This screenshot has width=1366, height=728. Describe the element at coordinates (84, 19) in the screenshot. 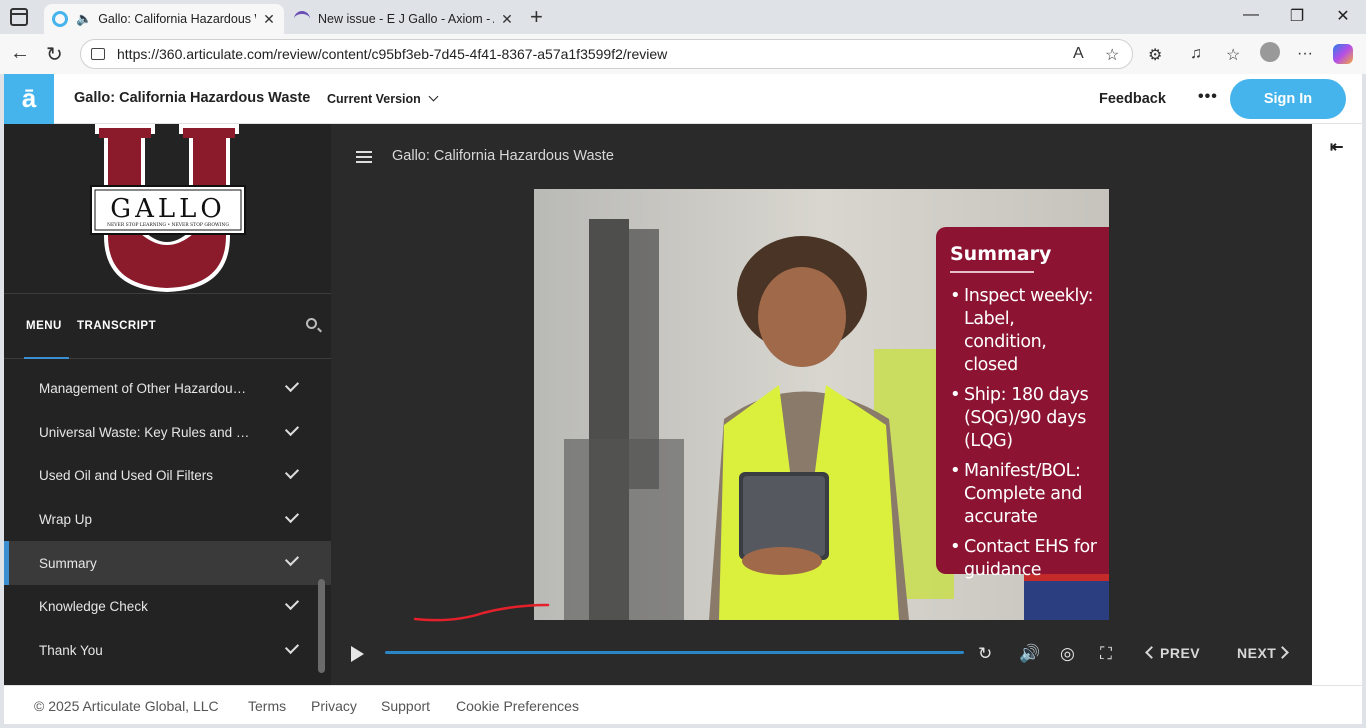

I see `speaker-icon: 🔈` at that location.